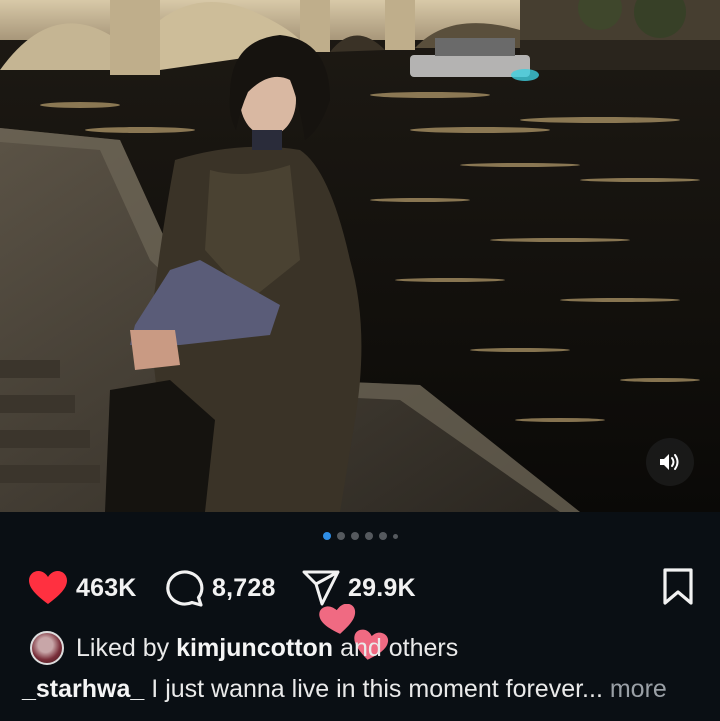 This screenshot has width=720, height=721. What do you see at coordinates (360, 536) in the screenshot?
I see `carousel-indicator` at bounding box center [360, 536].